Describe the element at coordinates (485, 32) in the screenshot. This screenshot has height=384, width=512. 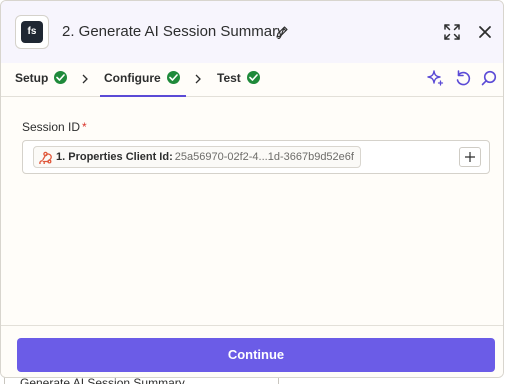
I see `close-icon` at that location.